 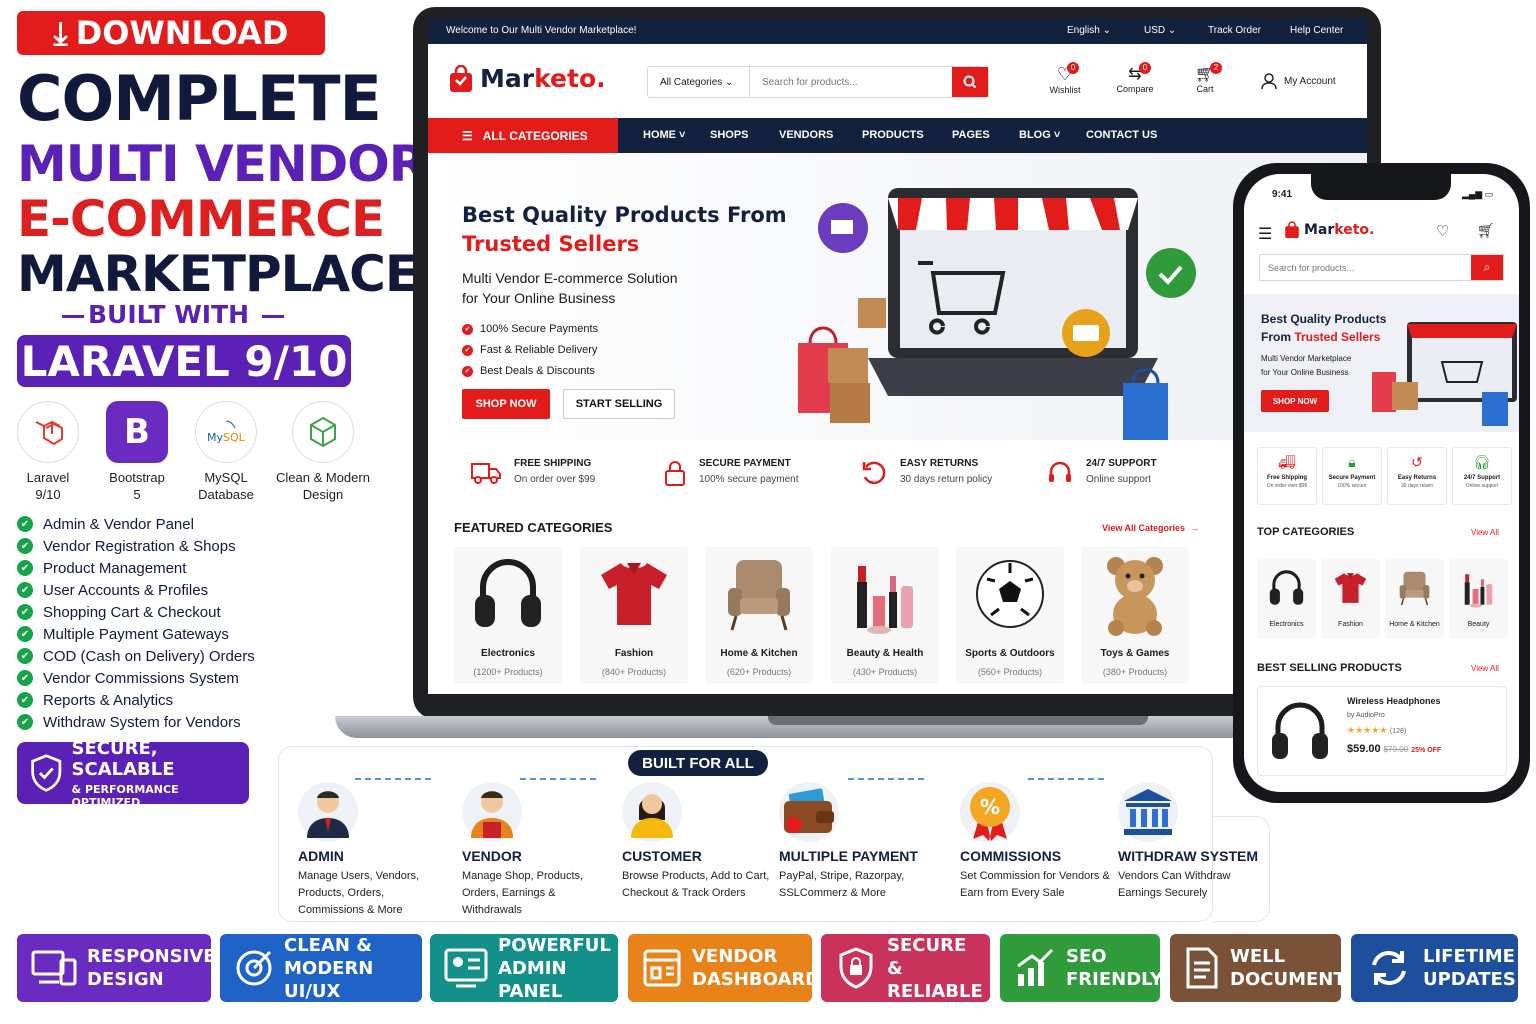 I want to click on headset-icon, so click(x=1060, y=471).